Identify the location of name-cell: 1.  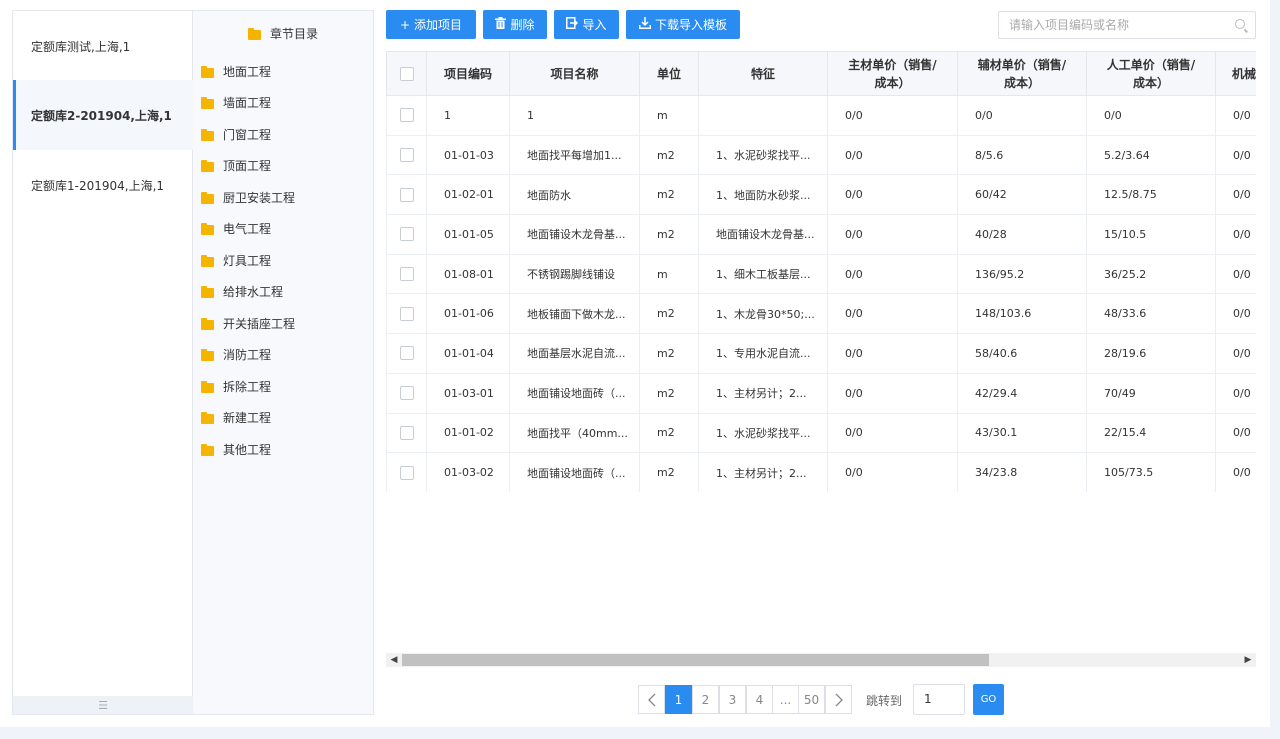
(574, 115).